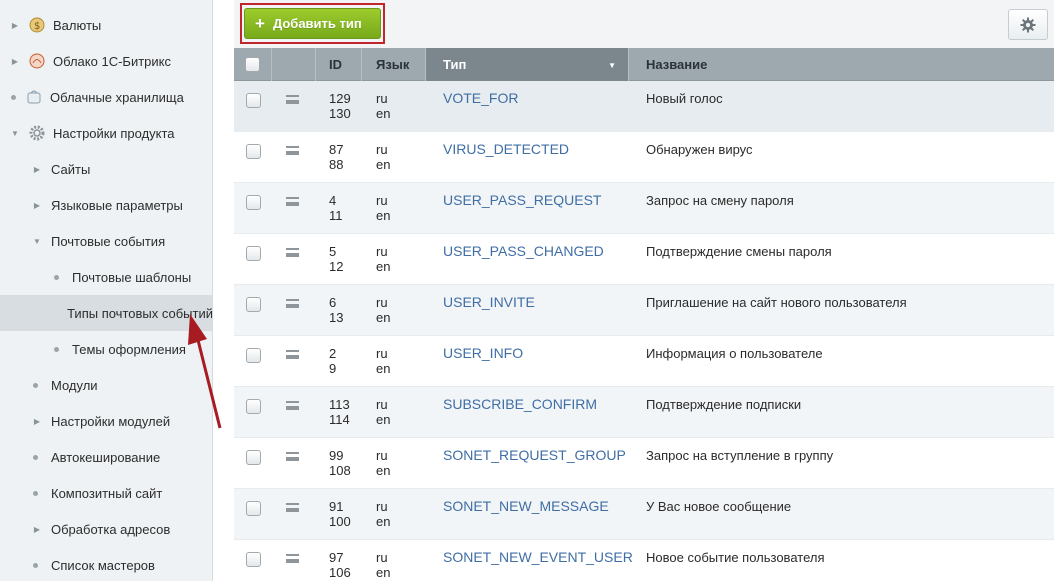 The width and height of the screenshot is (1054, 581). What do you see at coordinates (520, 404) in the screenshot?
I see `row-type-link: SUBSCRIBE_CONFIRM` at bounding box center [520, 404].